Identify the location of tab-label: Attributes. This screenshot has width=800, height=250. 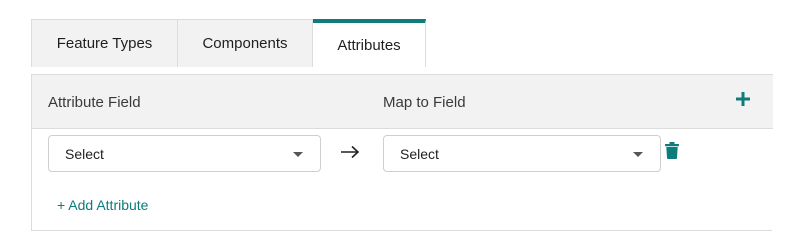
(369, 45).